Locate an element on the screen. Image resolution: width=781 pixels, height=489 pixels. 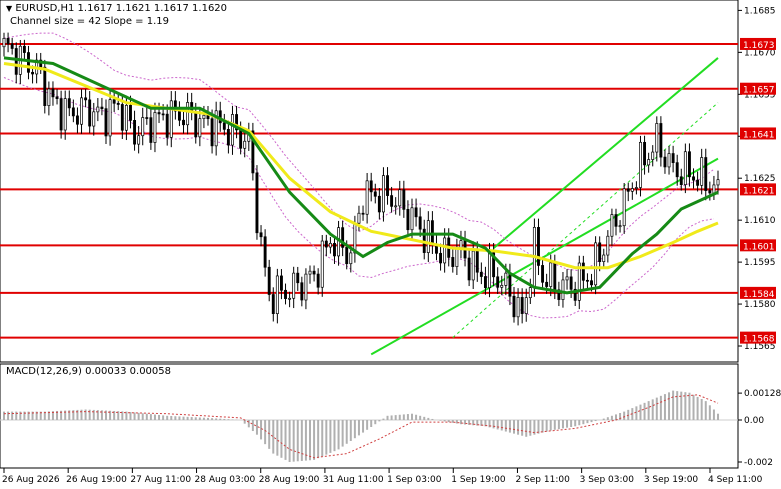
price-tick-label: 1.1685 is located at coordinates (760, 11).